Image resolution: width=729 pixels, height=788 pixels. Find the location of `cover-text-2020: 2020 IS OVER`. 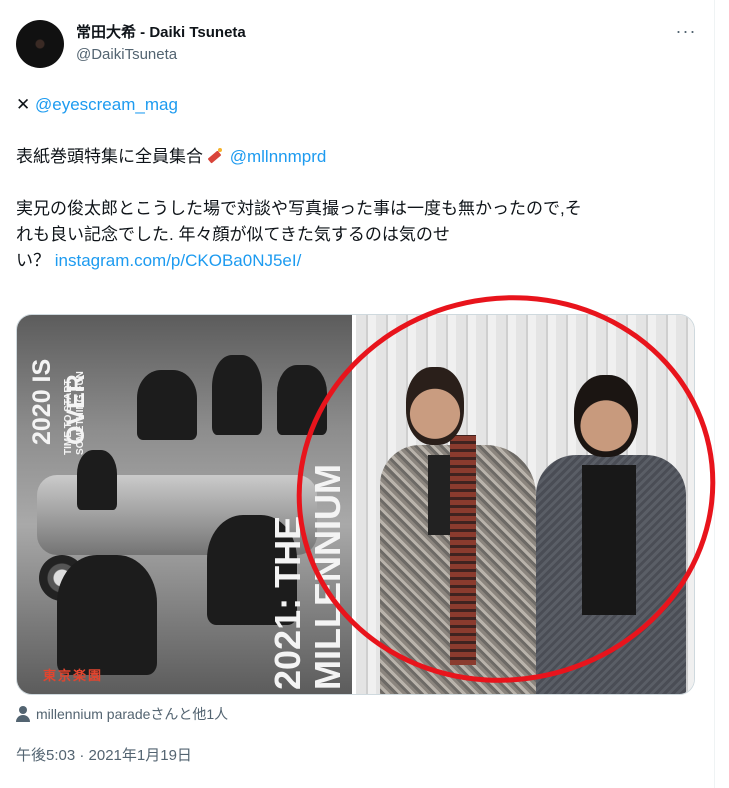

cover-text-2020: 2020 IS OVER is located at coordinates (59, 401).